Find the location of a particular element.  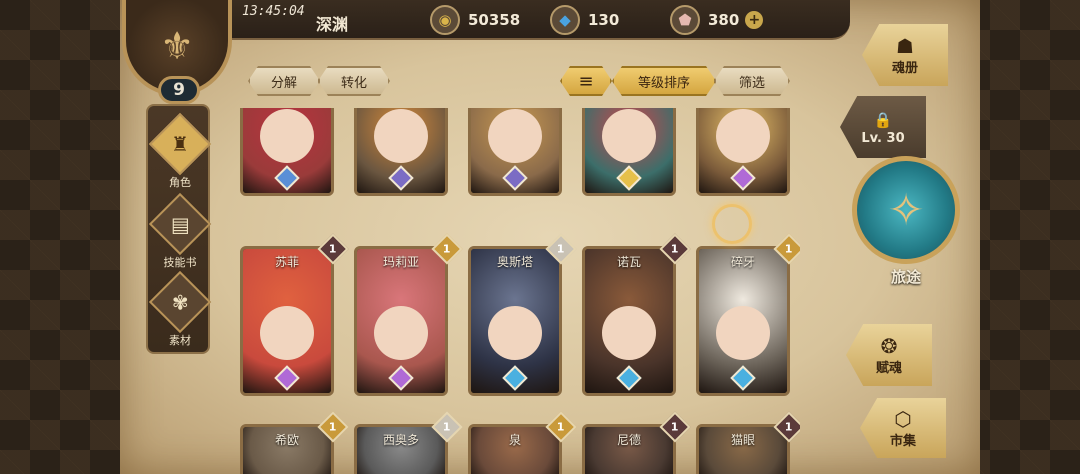

emblem-crest-icon: ⚜ is located at coordinates (177, 46).